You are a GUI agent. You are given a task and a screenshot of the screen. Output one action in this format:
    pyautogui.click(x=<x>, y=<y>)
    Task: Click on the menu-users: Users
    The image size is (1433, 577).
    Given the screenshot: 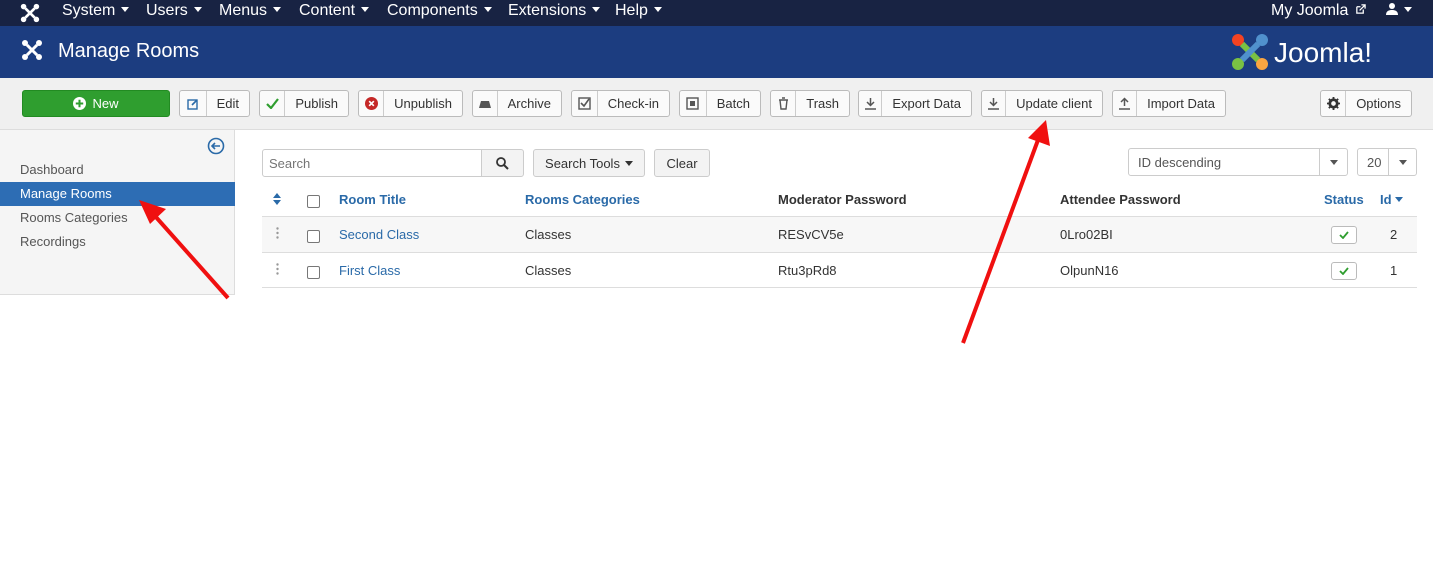 What is the action you would take?
    pyautogui.click(x=174, y=11)
    